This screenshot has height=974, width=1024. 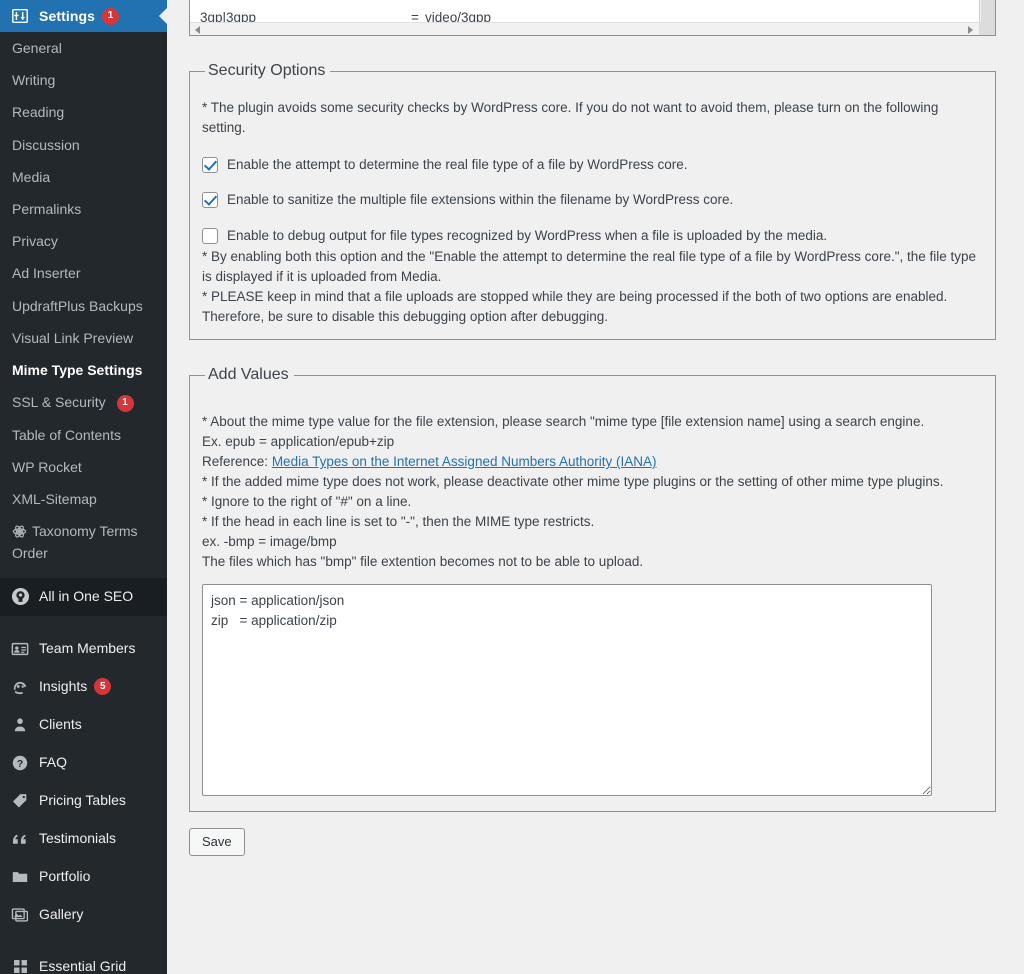 I want to click on quote-icon, so click(x=20, y=839).